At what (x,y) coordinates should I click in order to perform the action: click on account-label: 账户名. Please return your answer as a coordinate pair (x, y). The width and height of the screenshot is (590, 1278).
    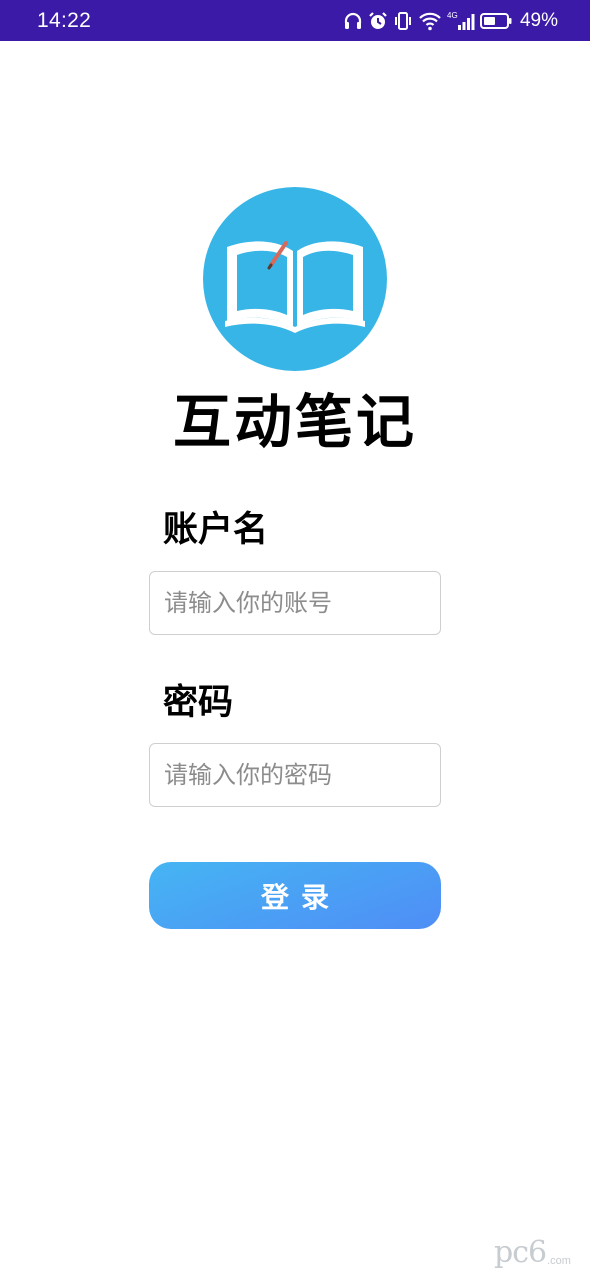
    Looking at the image, I should click on (216, 530).